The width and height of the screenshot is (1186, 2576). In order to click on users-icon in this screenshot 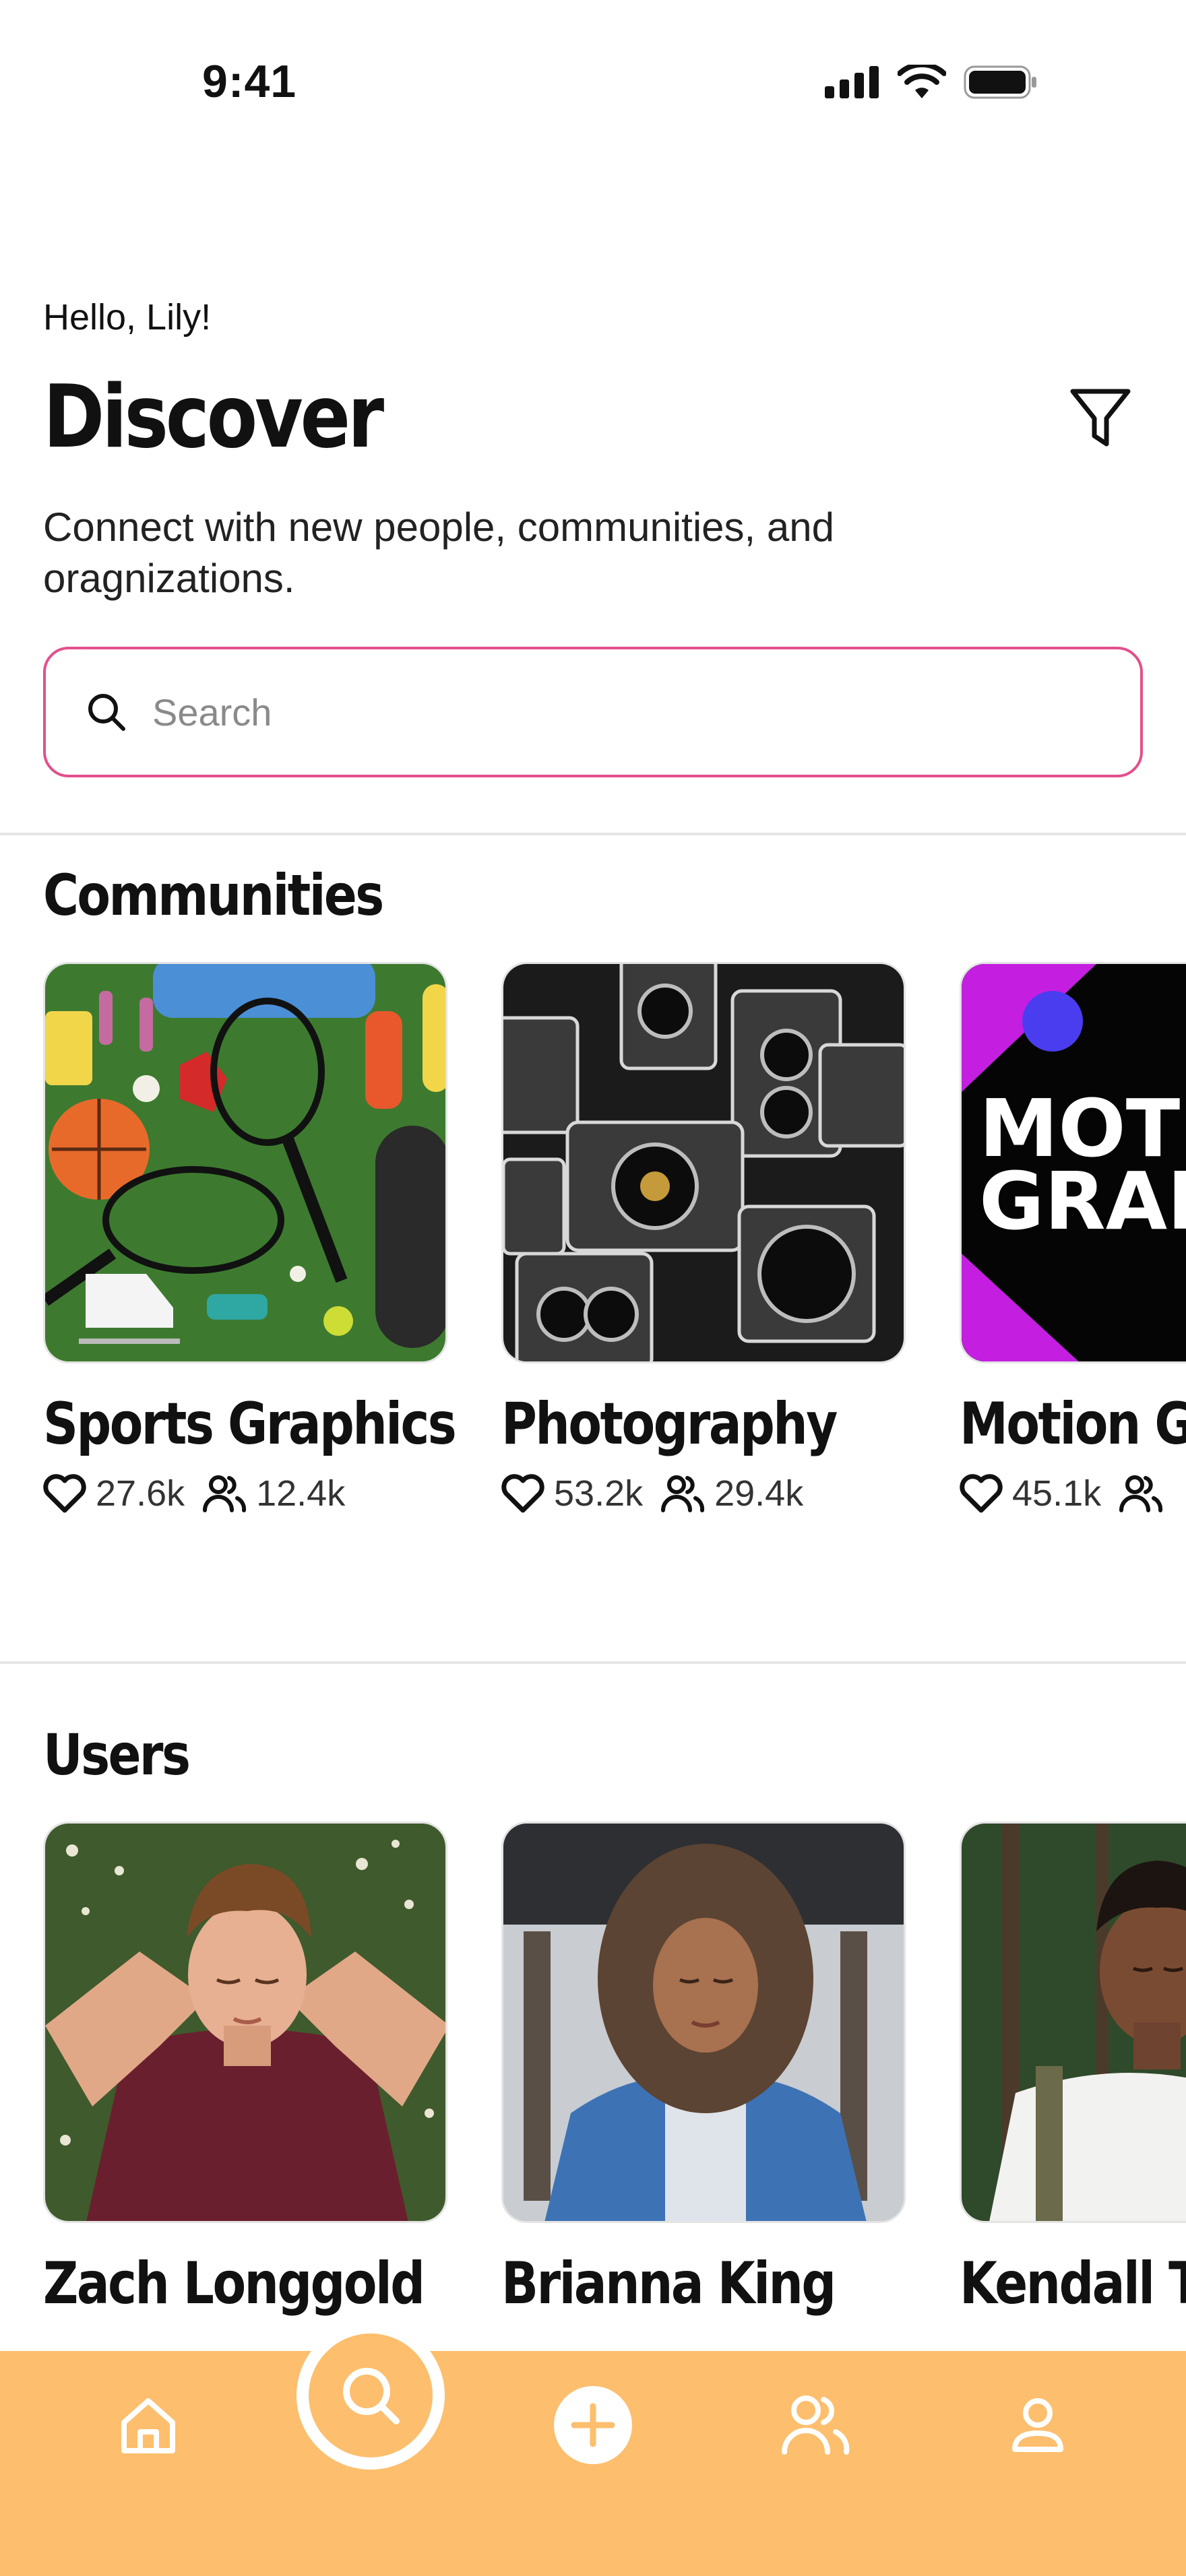, I will do `click(816, 2425)`.